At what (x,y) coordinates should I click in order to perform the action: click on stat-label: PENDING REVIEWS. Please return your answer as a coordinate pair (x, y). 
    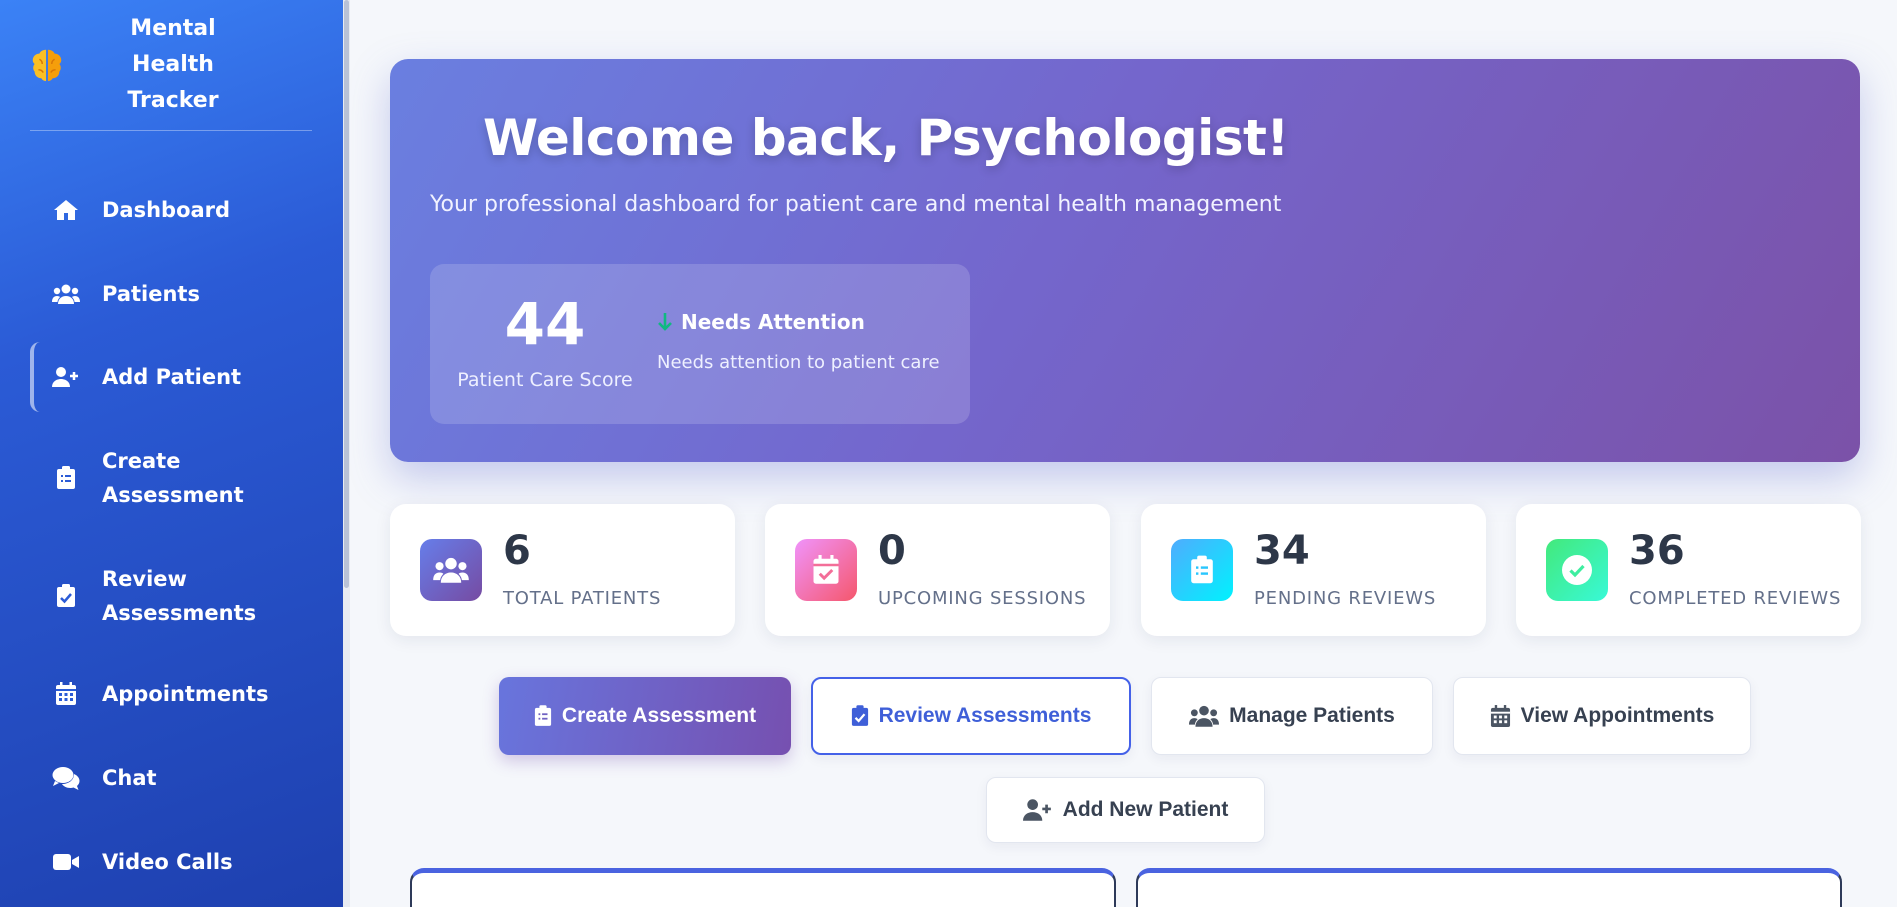
    Looking at the image, I should click on (1345, 598).